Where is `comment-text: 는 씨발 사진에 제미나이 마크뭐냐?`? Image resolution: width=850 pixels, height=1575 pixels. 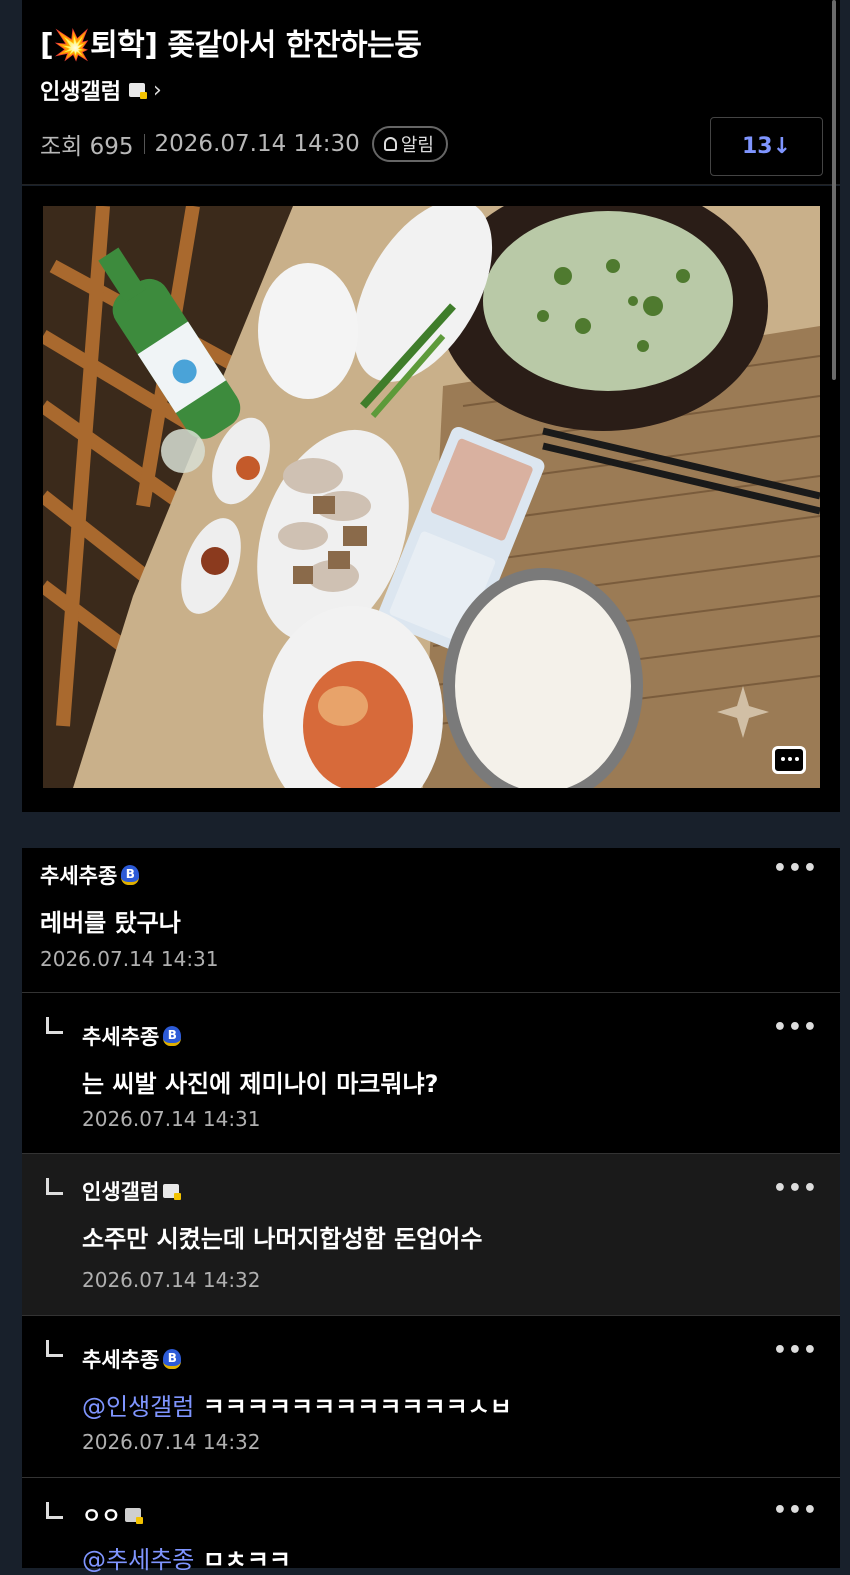
comment-text: 는 씨발 사진에 제미나이 마크뭐냐? is located at coordinates (260, 1084).